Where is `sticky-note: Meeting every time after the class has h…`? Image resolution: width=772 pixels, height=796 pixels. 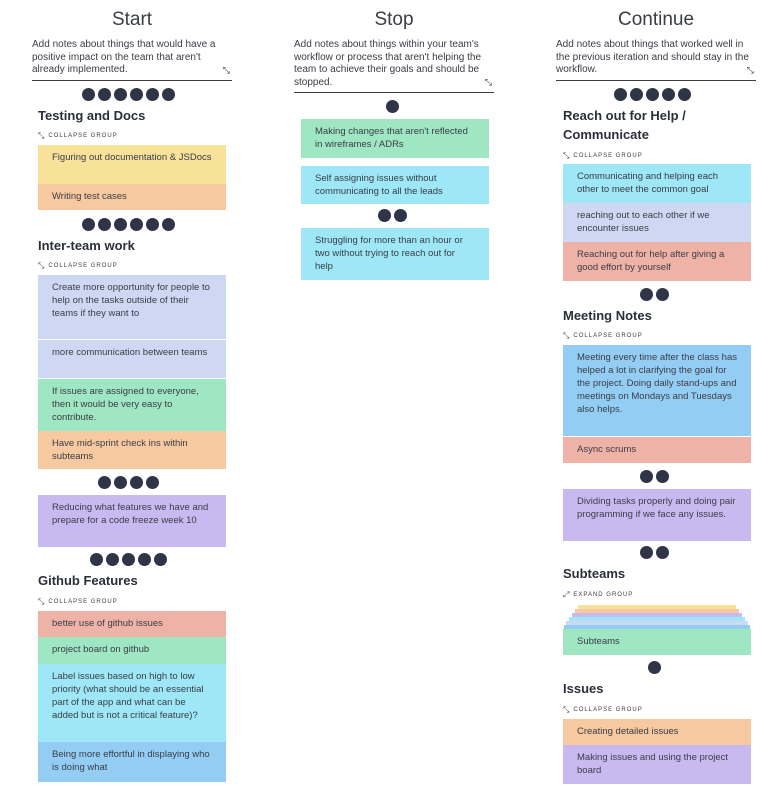 sticky-note: Meeting every time after the class has h… is located at coordinates (657, 390).